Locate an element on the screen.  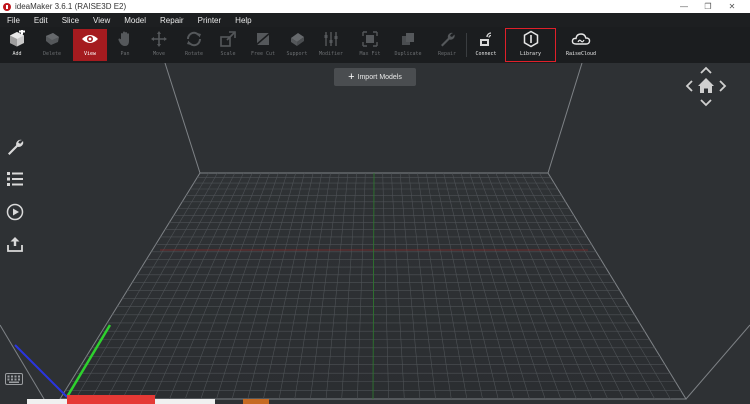
connect-label: Connect is located at coordinates (486, 54).